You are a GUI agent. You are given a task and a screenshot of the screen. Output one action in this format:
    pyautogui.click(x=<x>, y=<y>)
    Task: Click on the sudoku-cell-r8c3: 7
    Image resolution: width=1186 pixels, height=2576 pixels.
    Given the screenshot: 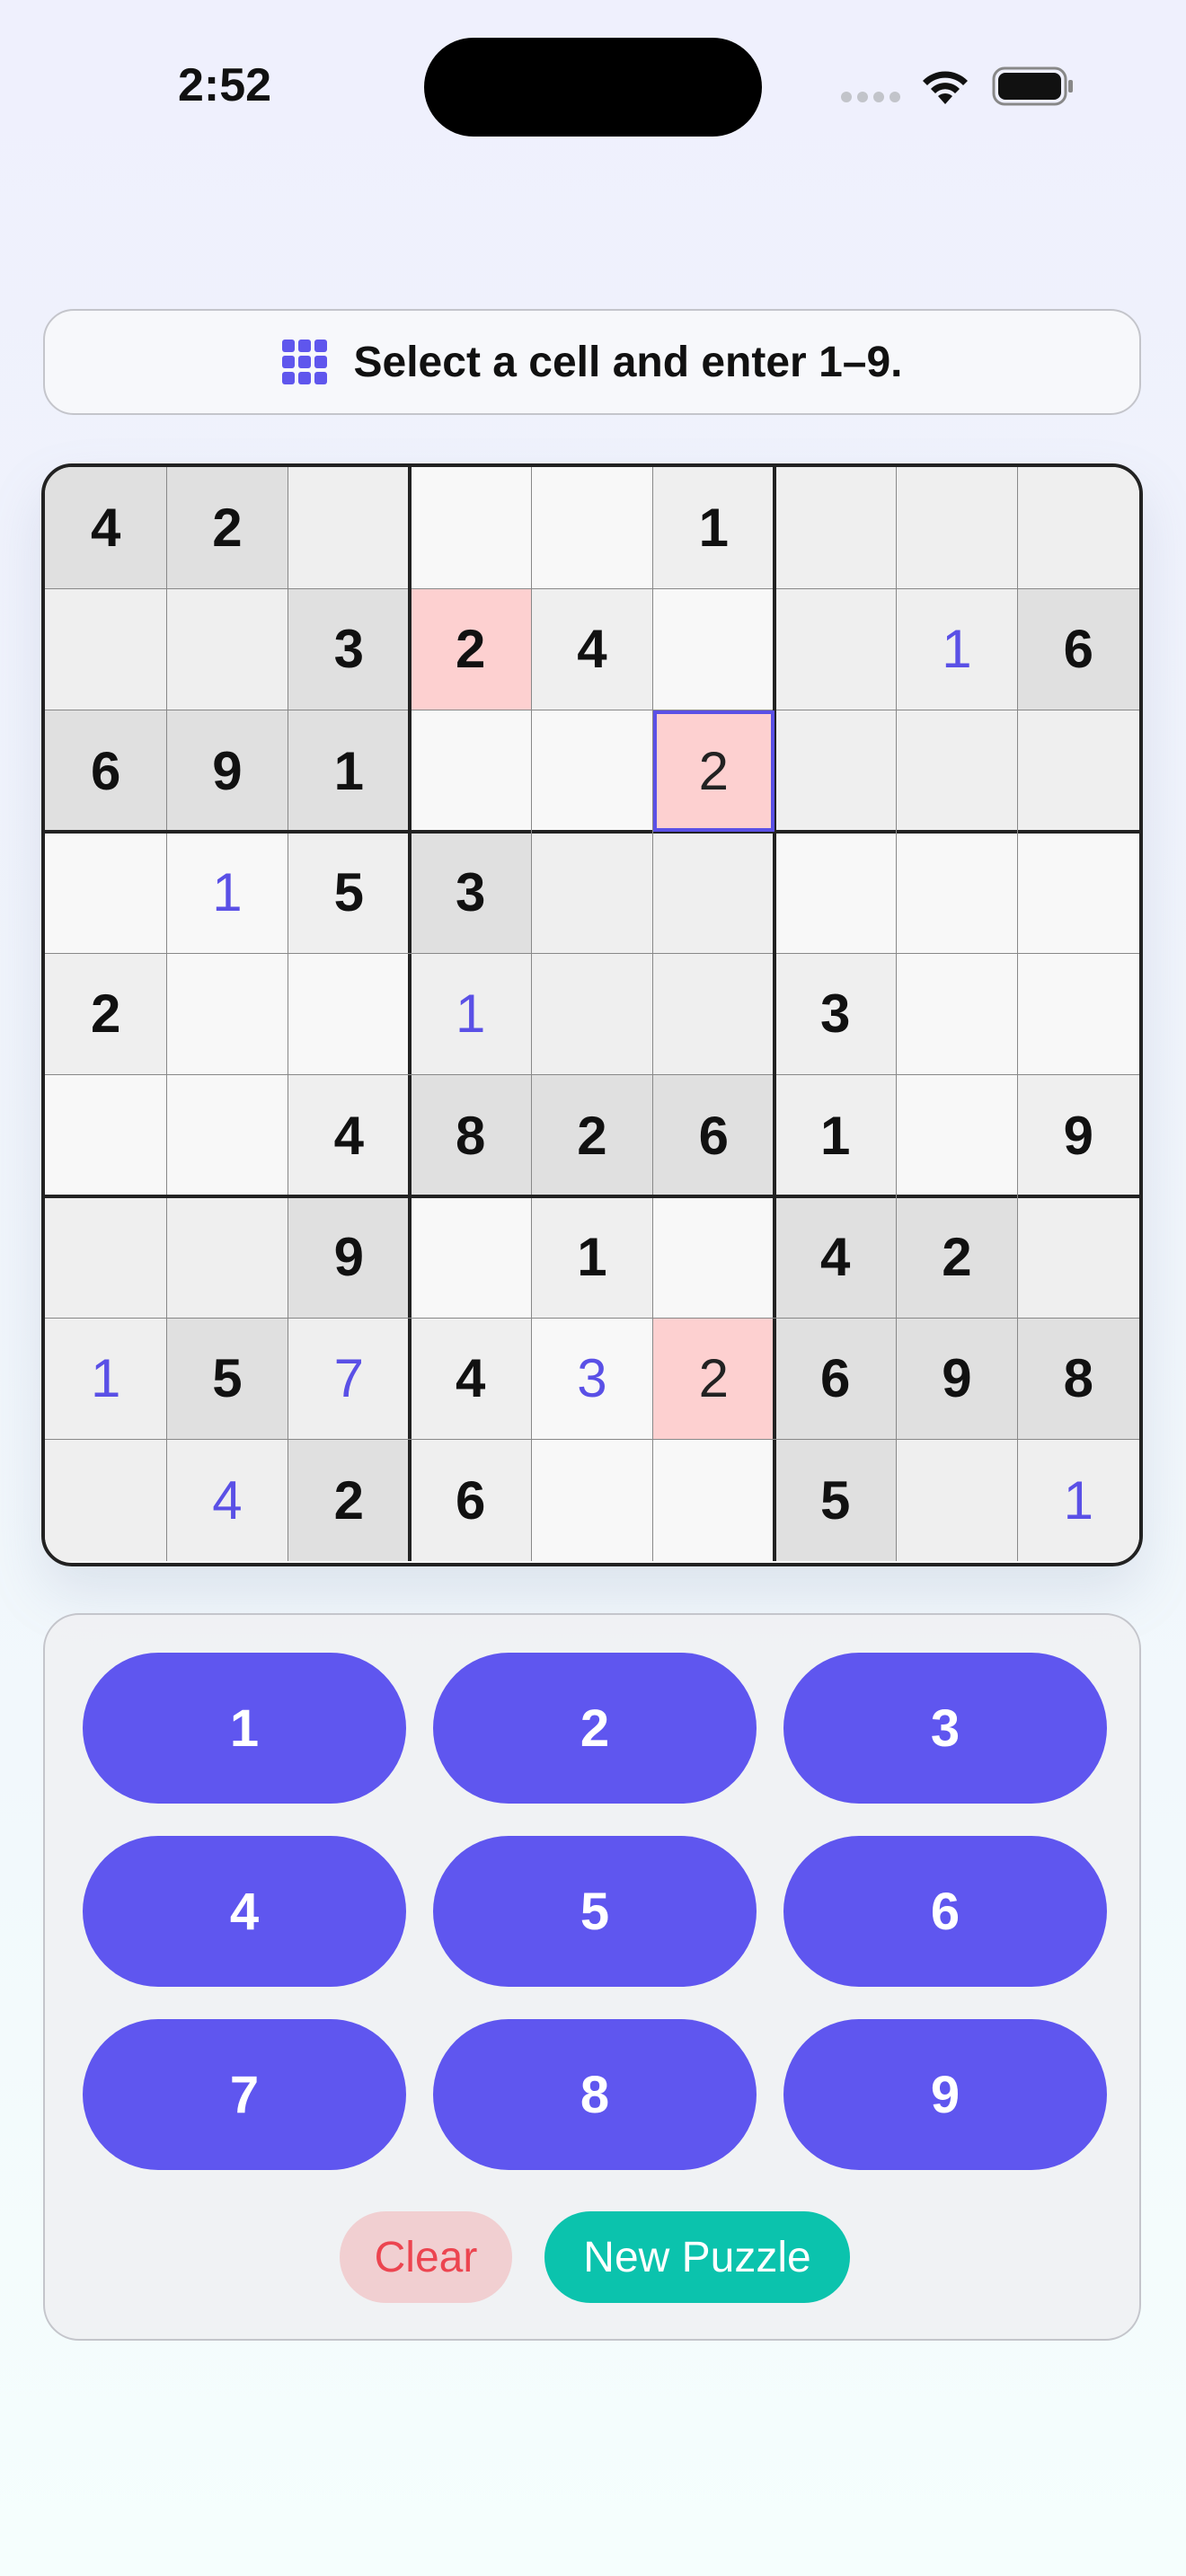 What is the action you would take?
    pyautogui.click(x=349, y=1379)
    